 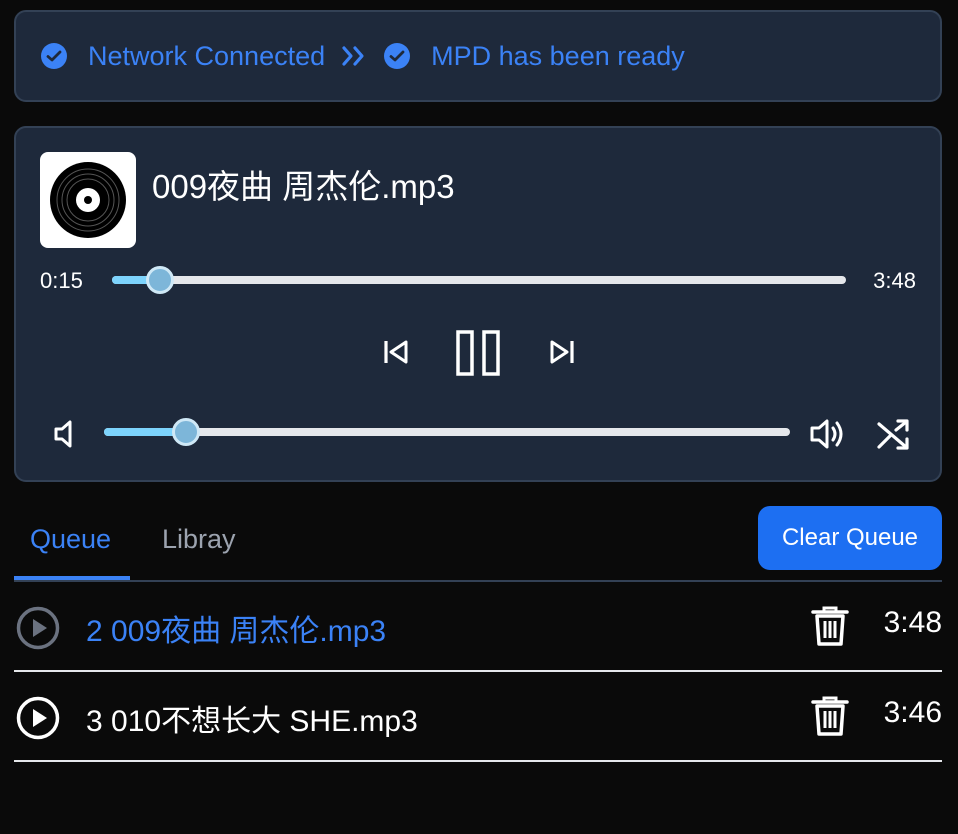 What do you see at coordinates (252, 721) in the screenshot?
I see `queue-item-label: 3 010不想长大 SHE.mp3` at bounding box center [252, 721].